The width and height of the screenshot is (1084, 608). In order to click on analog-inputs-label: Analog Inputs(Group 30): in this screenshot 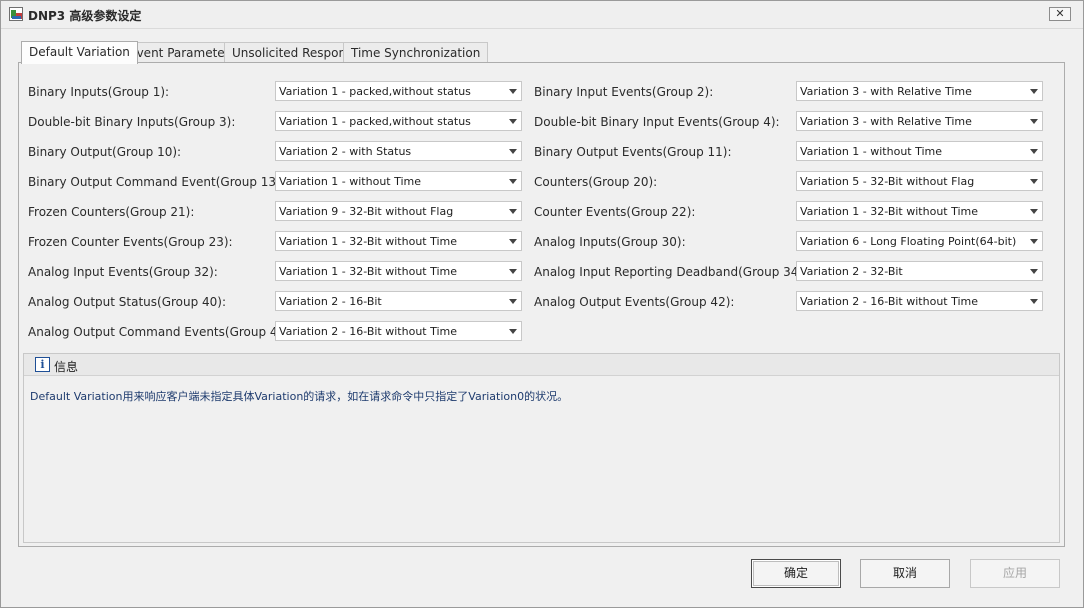, I will do `click(610, 242)`.